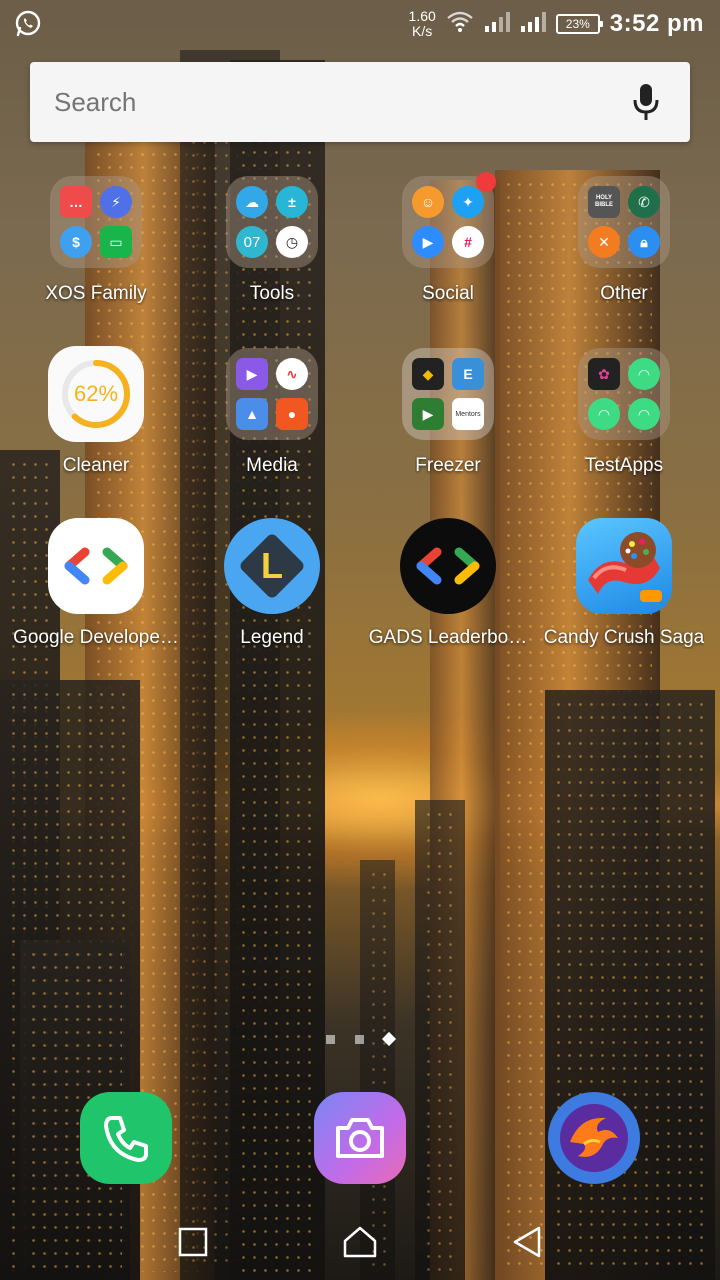  I want to click on home-icon, so click(360, 1242).